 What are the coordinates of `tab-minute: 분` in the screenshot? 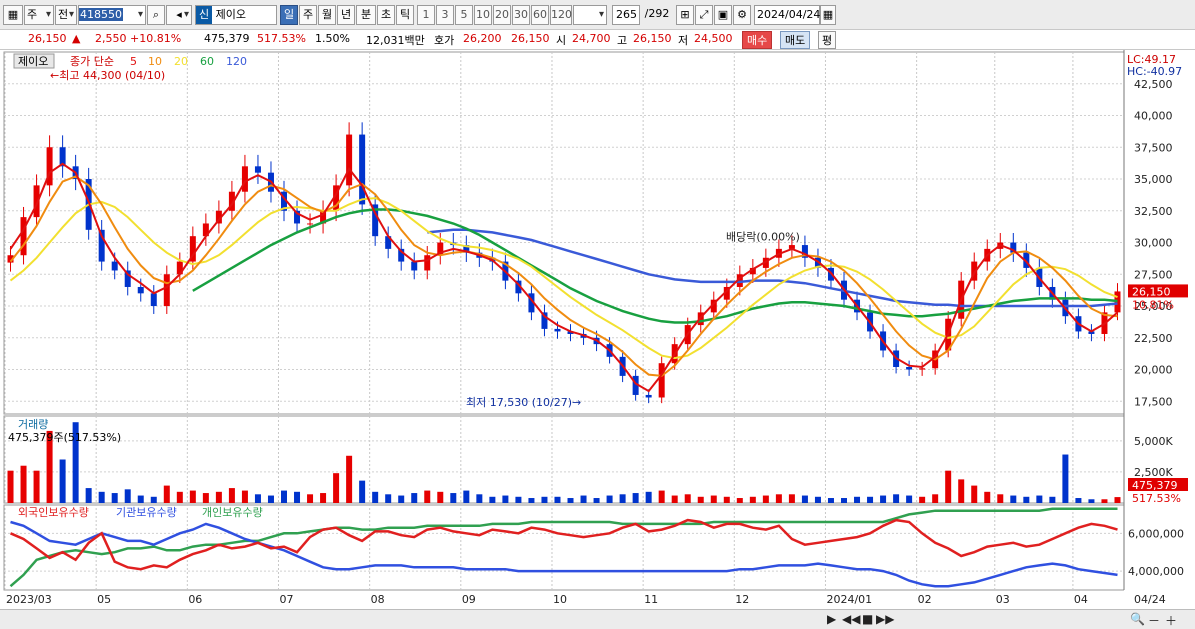 It's located at (366, 15).